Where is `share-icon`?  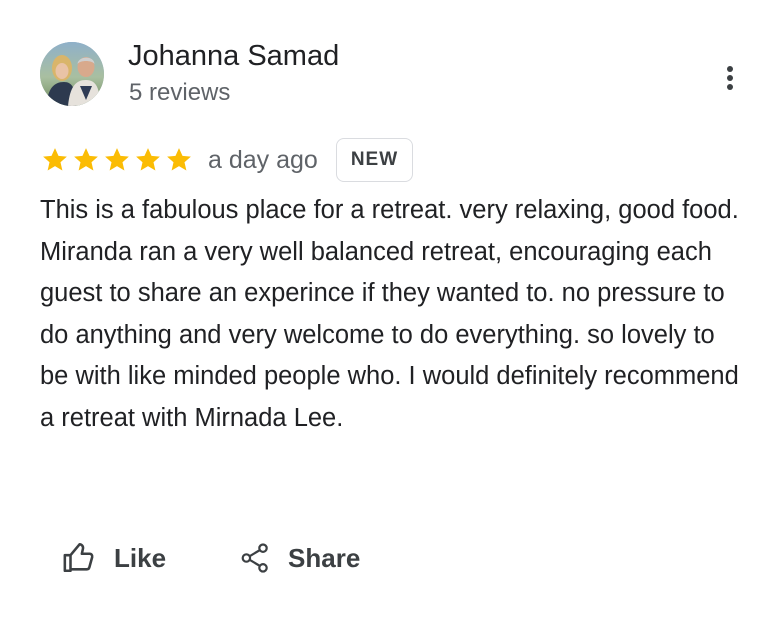
share-icon is located at coordinates (255, 558).